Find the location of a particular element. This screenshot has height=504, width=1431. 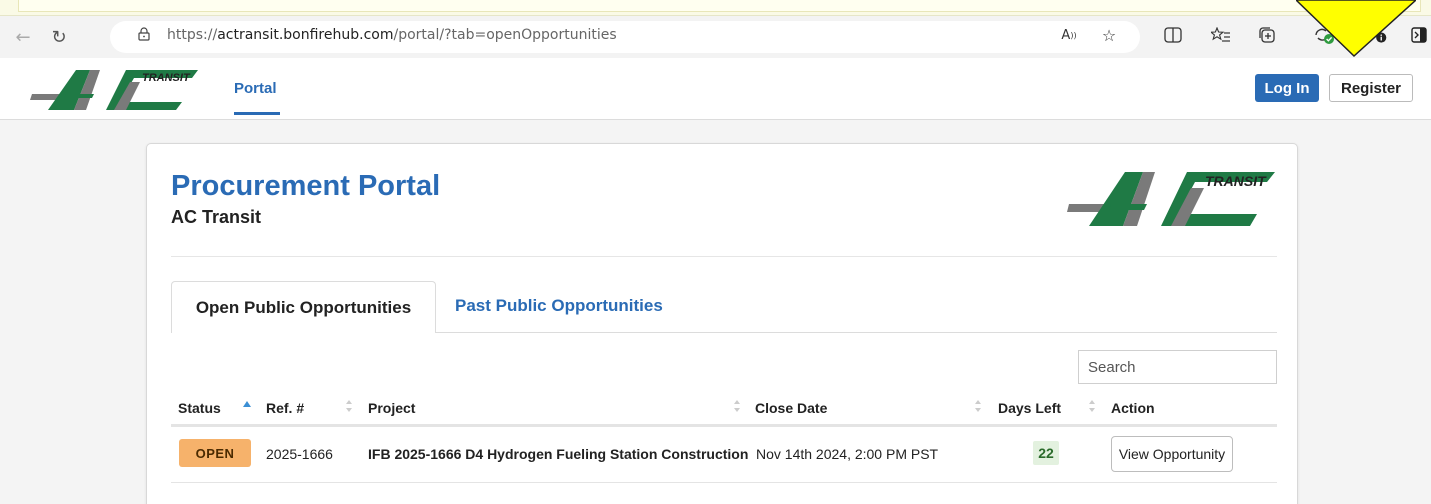

status-badge: OPEN is located at coordinates (215, 453).